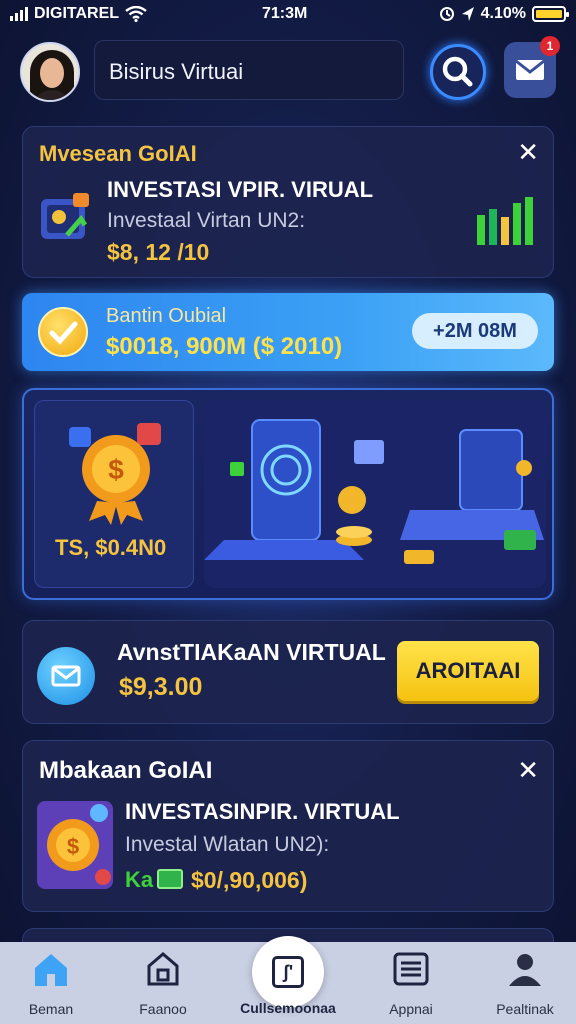 This screenshot has width=576, height=1024. I want to click on coin-badge-icon: $, so click(115, 474).